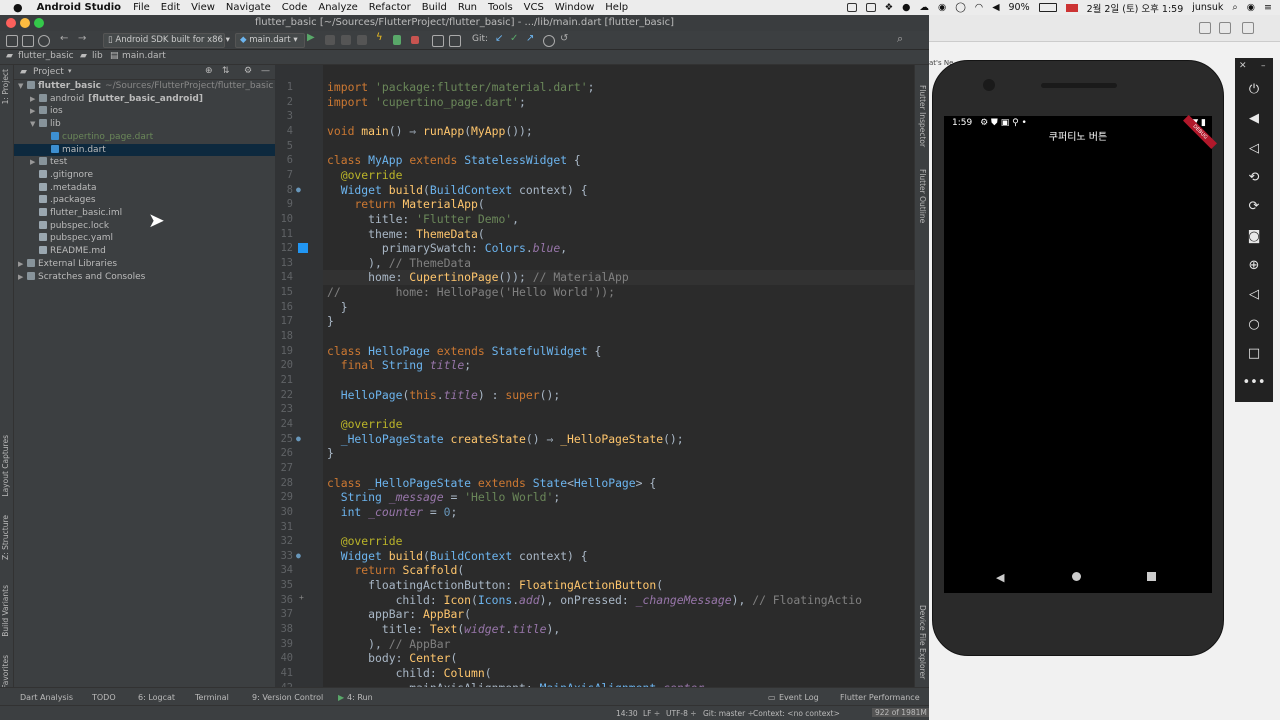  Describe the element at coordinates (870, 7) in the screenshot. I see `status-icon` at that location.